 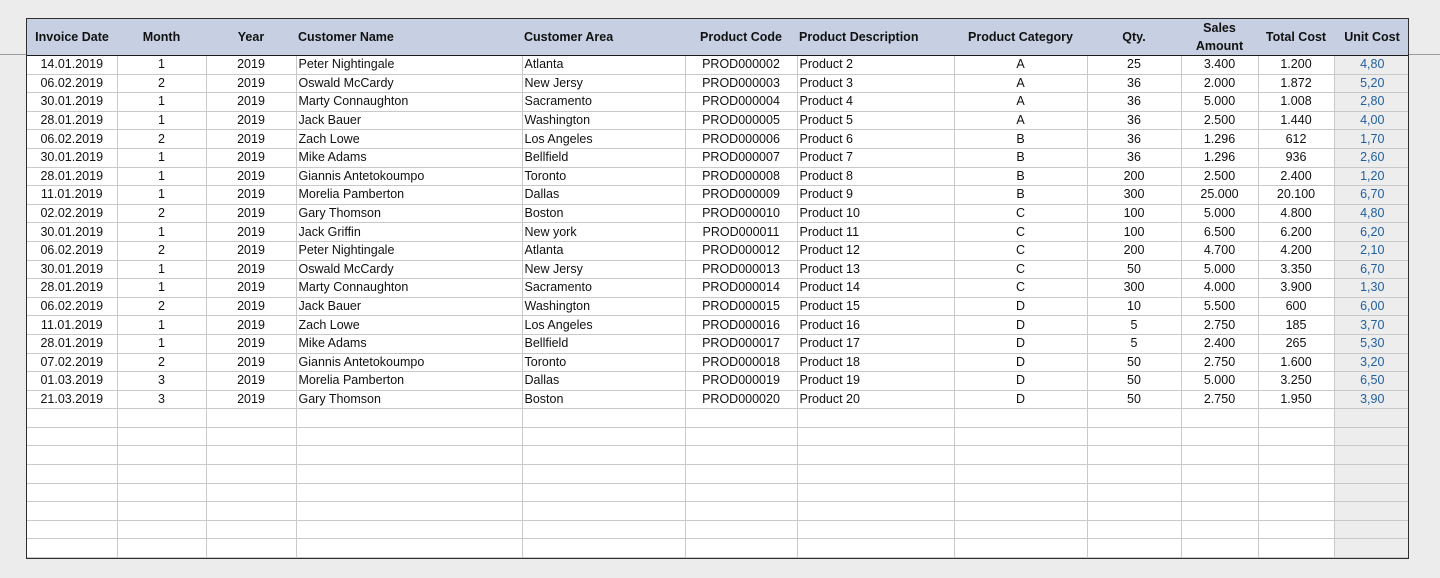 I want to click on unit-cost-cell: 5,30, so click(x=1371, y=344).